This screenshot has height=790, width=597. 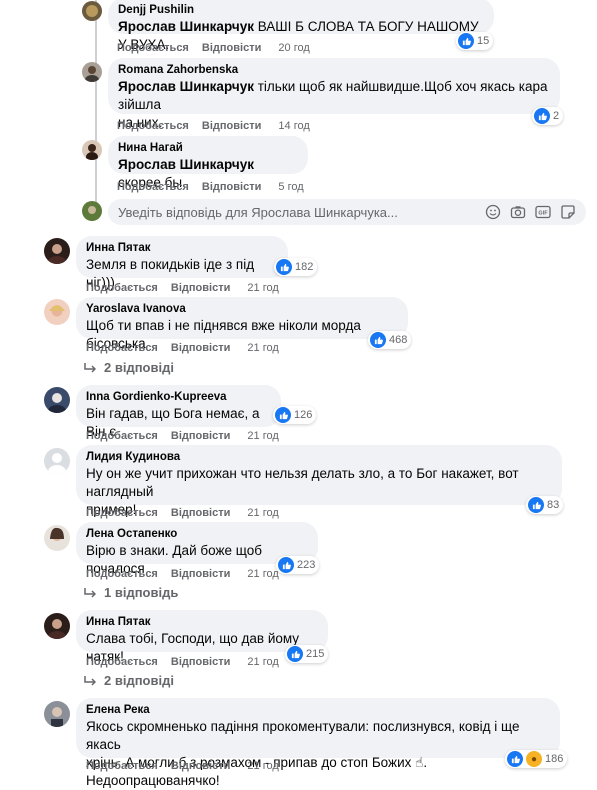 I want to click on emoji-icon, so click(x=493, y=212).